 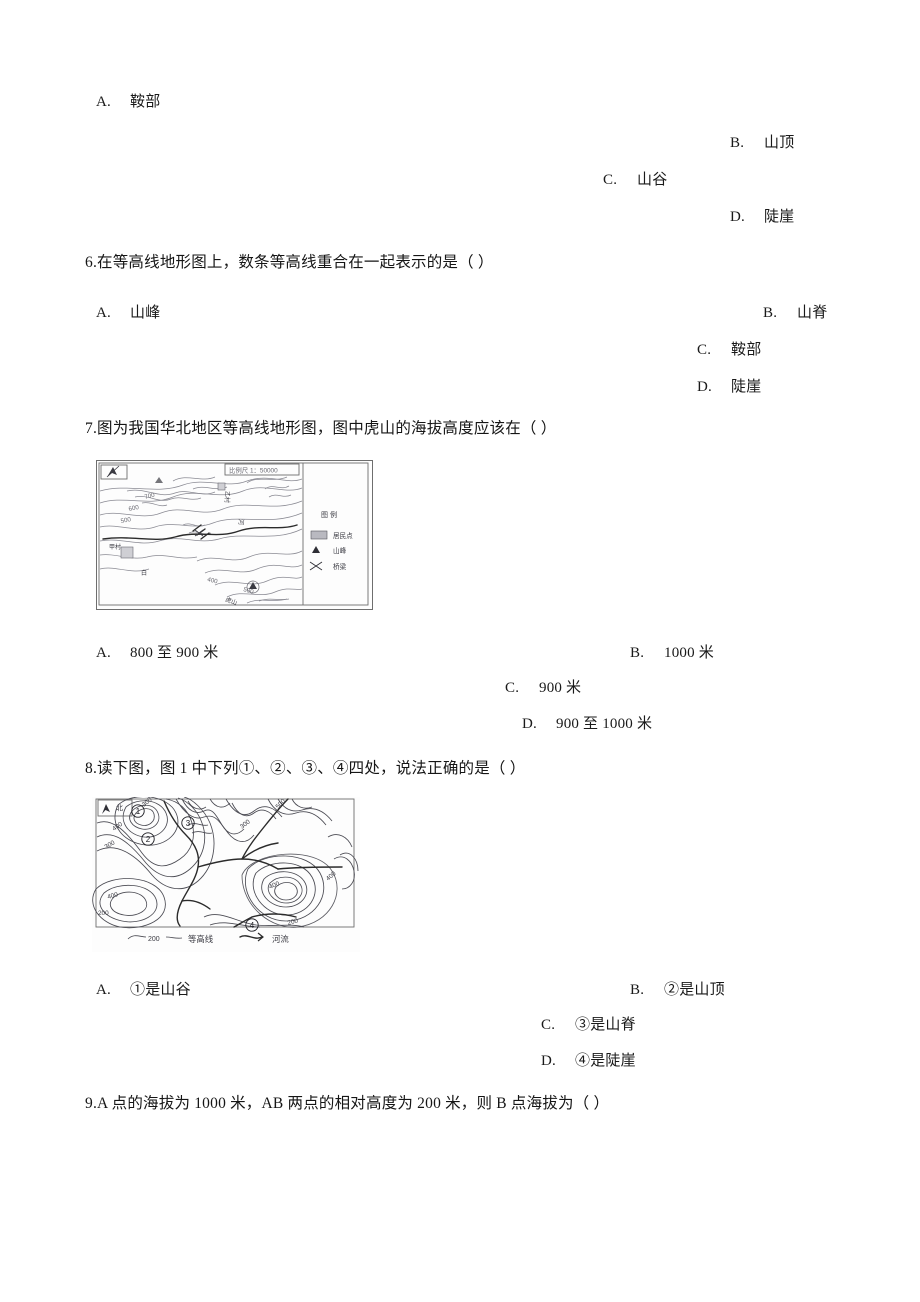 What do you see at coordinates (340, 566) in the screenshot?
I see `svg-text: 桥梁` at bounding box center [340, 566].